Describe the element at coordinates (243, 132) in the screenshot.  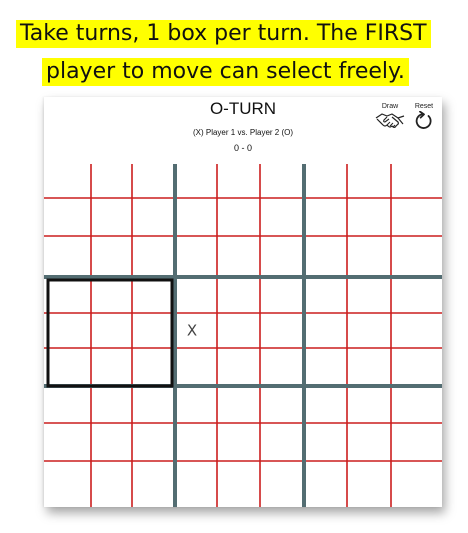
I see `players-label: (X) Player 1 vs. Player 2 (O)` at that location.